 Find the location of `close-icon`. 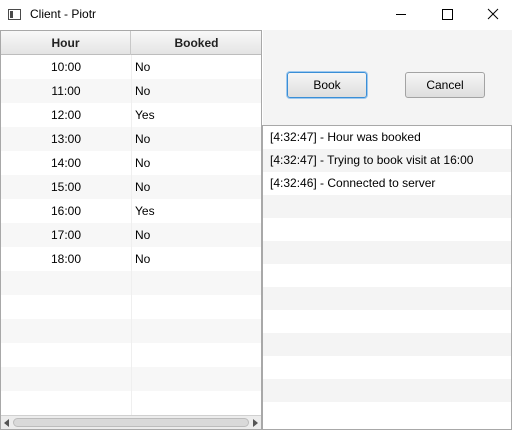

close-icon is located at coordinates (493, 14).